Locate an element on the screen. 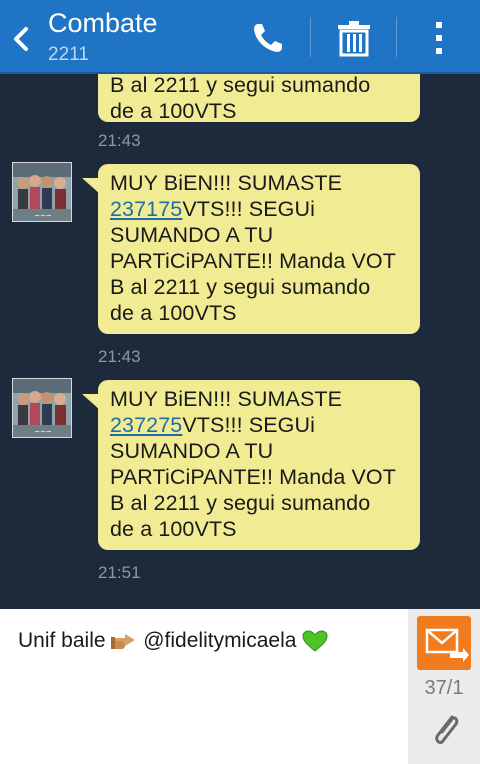  compose-actions: 37/1 is located at coordinates (444, 686).